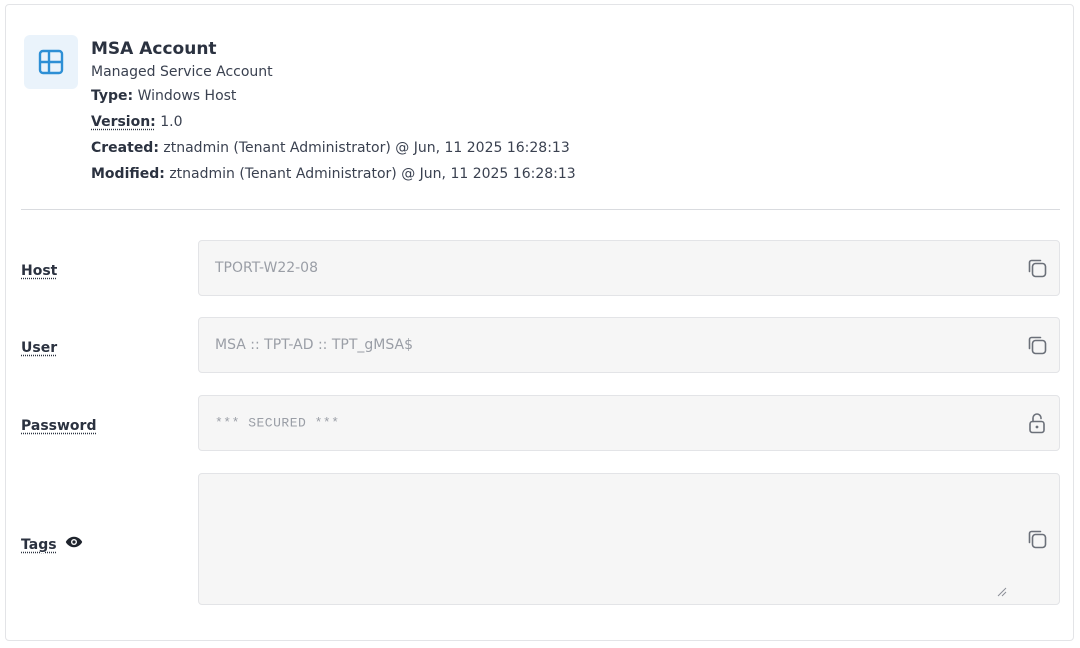  I want to click on modified-label: Modified:, so click(128, 174).